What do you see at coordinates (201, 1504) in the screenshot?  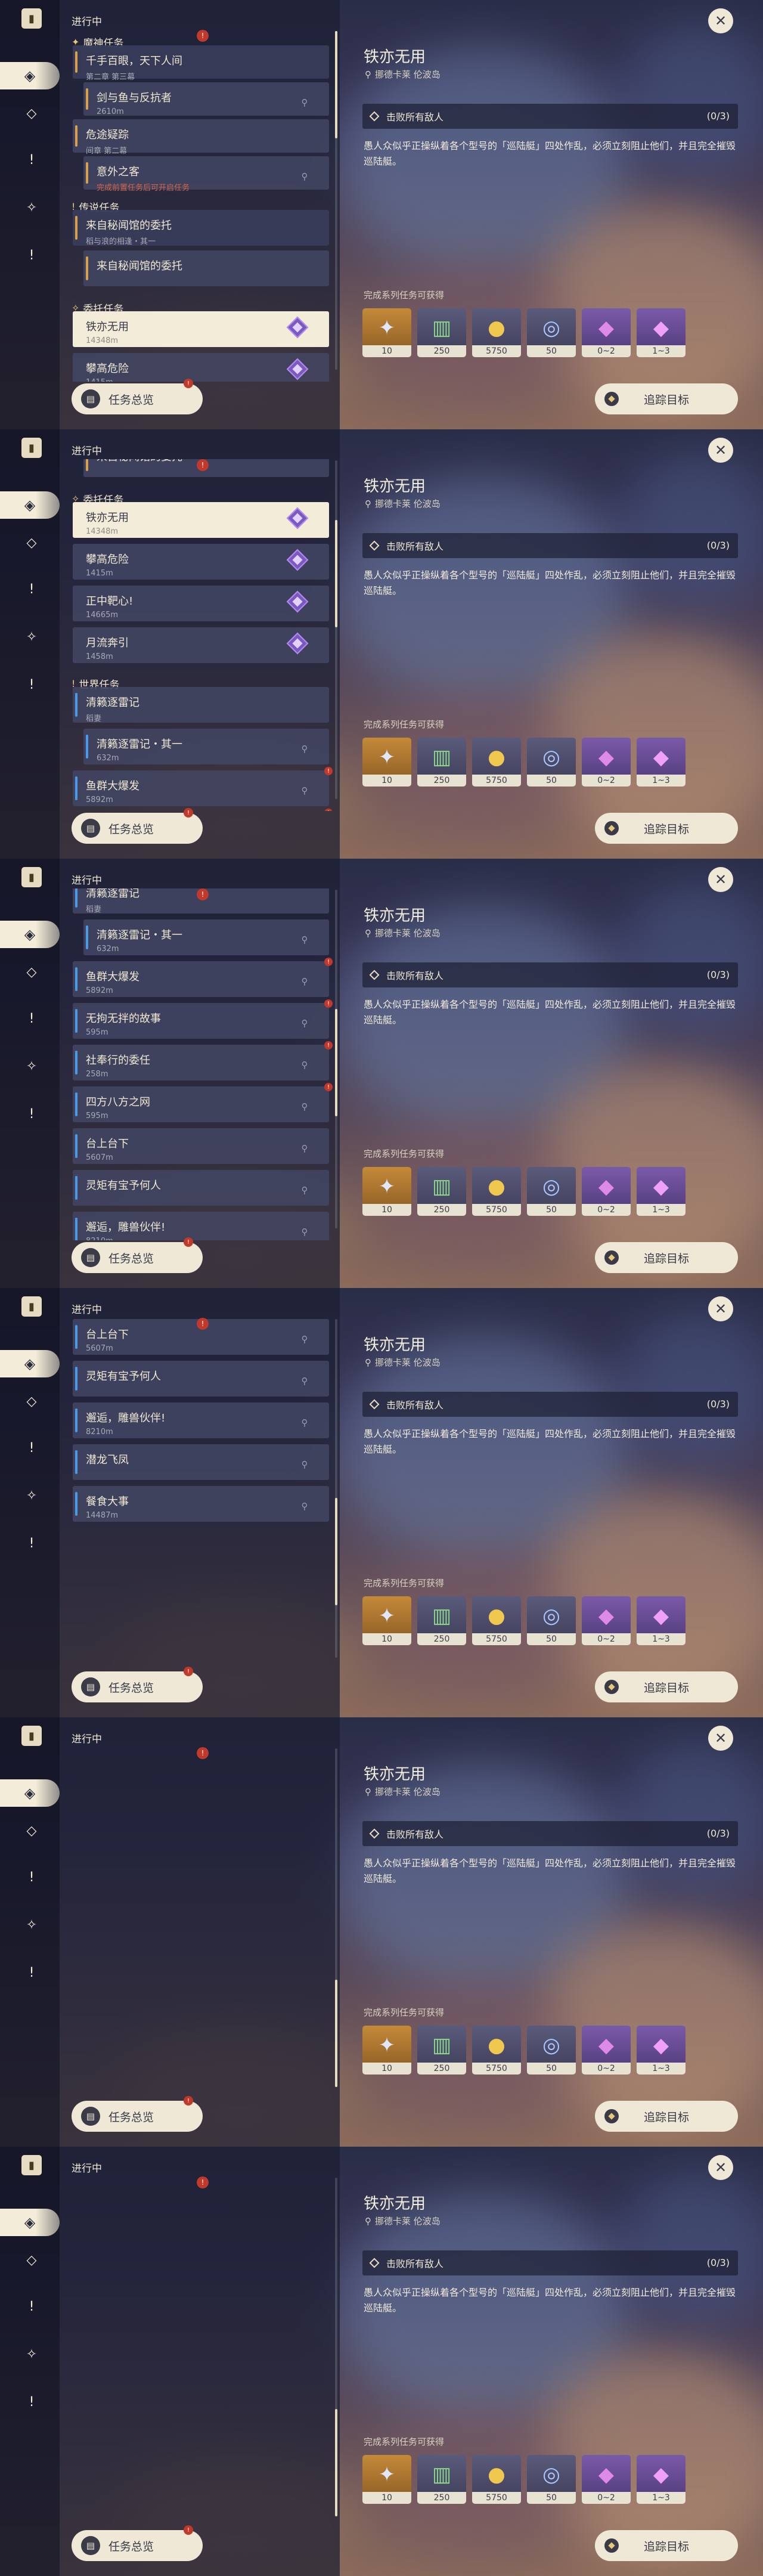 I see `world-quest-item: 餐食大事 14487m ⚲` at bounding box center [201, 1504].